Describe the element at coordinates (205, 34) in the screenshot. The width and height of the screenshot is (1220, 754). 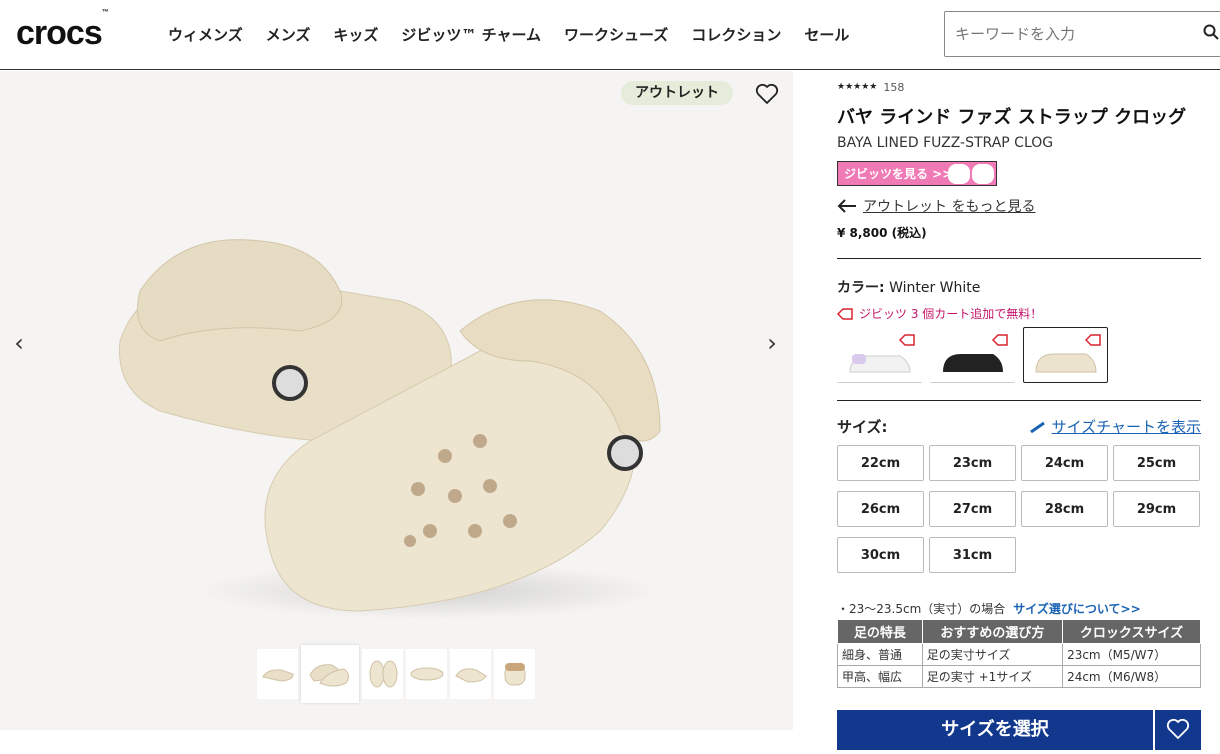
I see `nav-womens: ウィメンズ` at that location.